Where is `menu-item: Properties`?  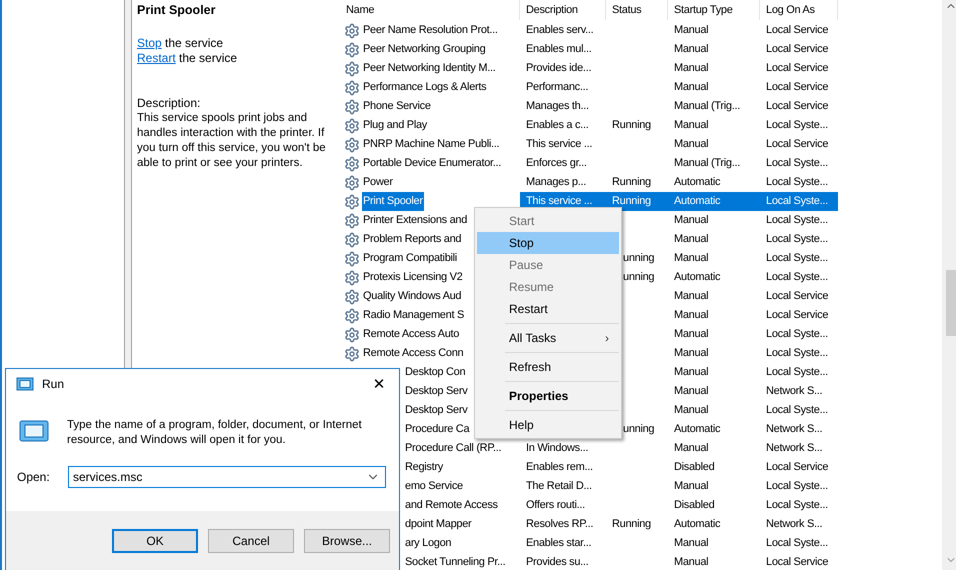 menu-item: Properties is located at coordinates (548, 396).